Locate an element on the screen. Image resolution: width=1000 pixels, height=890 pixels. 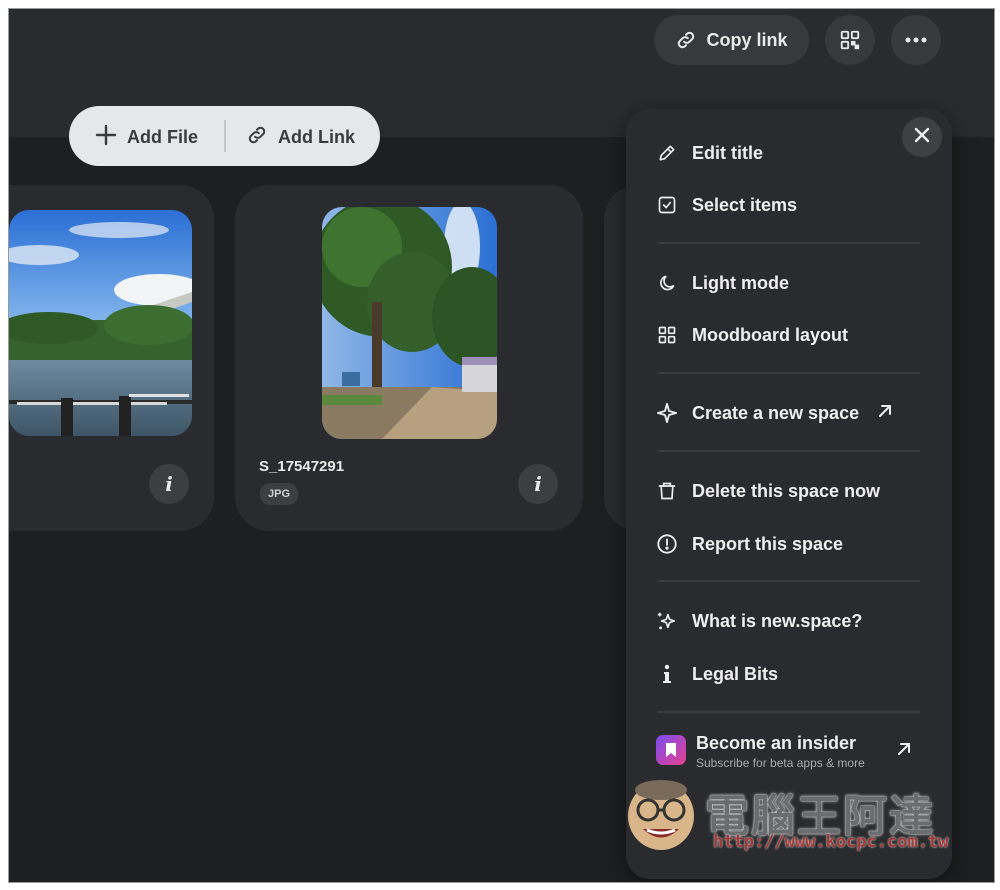
file-name: S_17547291 is located at coordinates (302, 466).